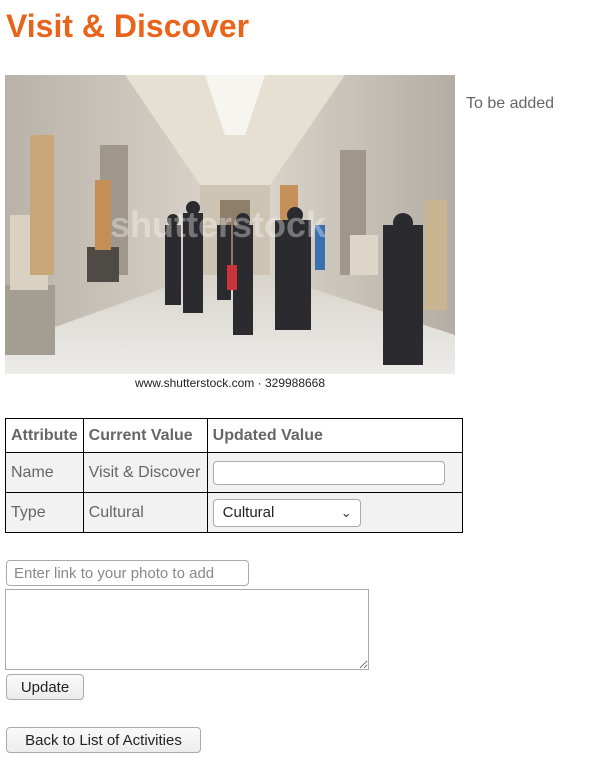 This screenshot has width=591, height=769. I want to click on side-note: To be added, so click(510, 103).